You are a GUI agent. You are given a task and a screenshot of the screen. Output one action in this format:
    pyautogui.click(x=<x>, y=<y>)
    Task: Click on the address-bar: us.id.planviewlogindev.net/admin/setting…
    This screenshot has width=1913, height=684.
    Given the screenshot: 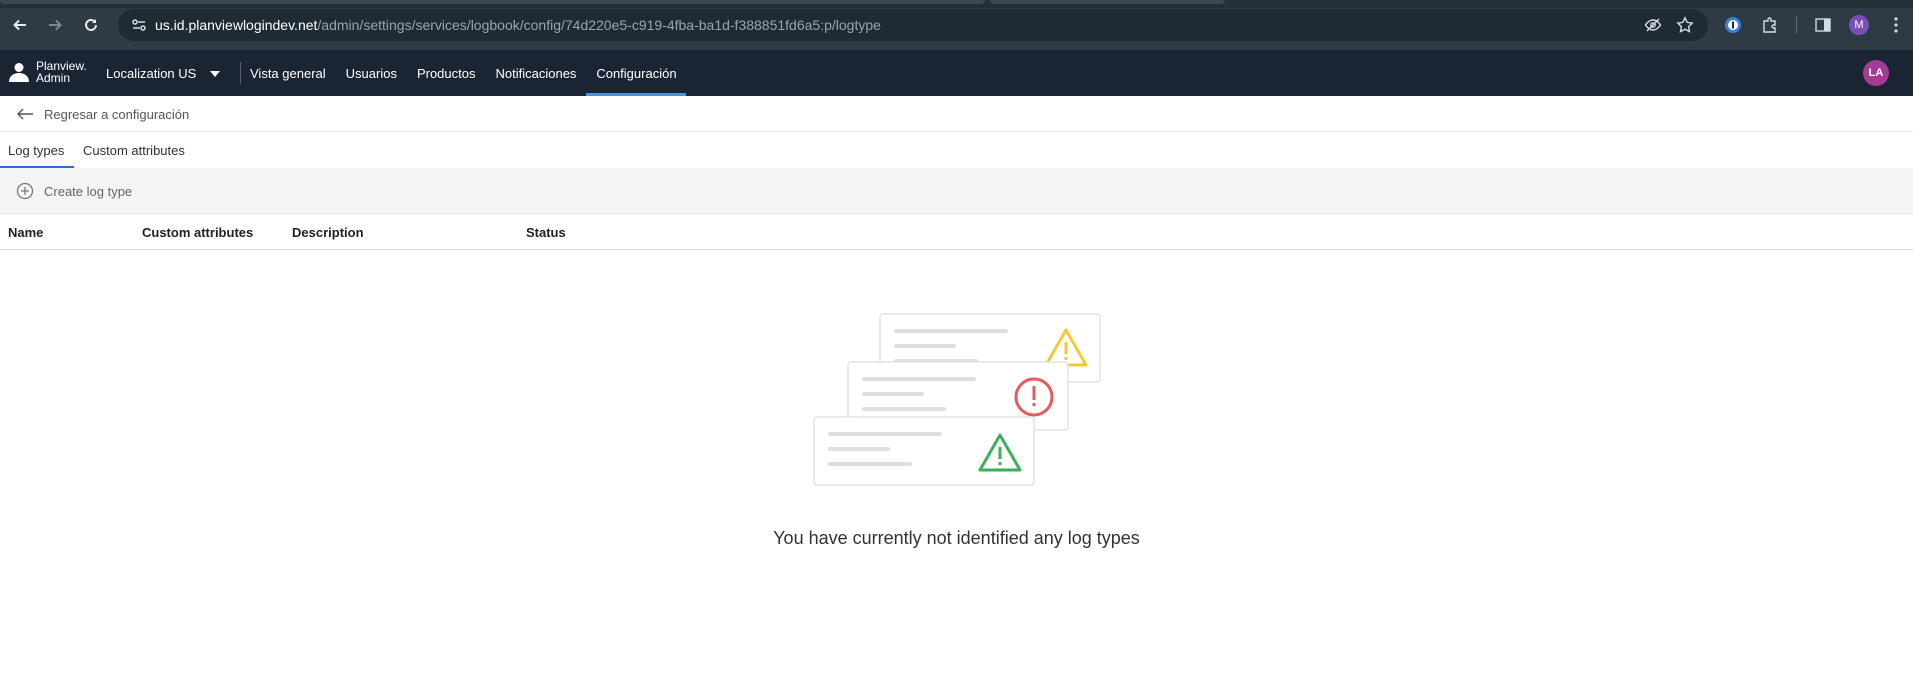 What is the action you would take?
    pyautogui.click(x=913, y=25)
    